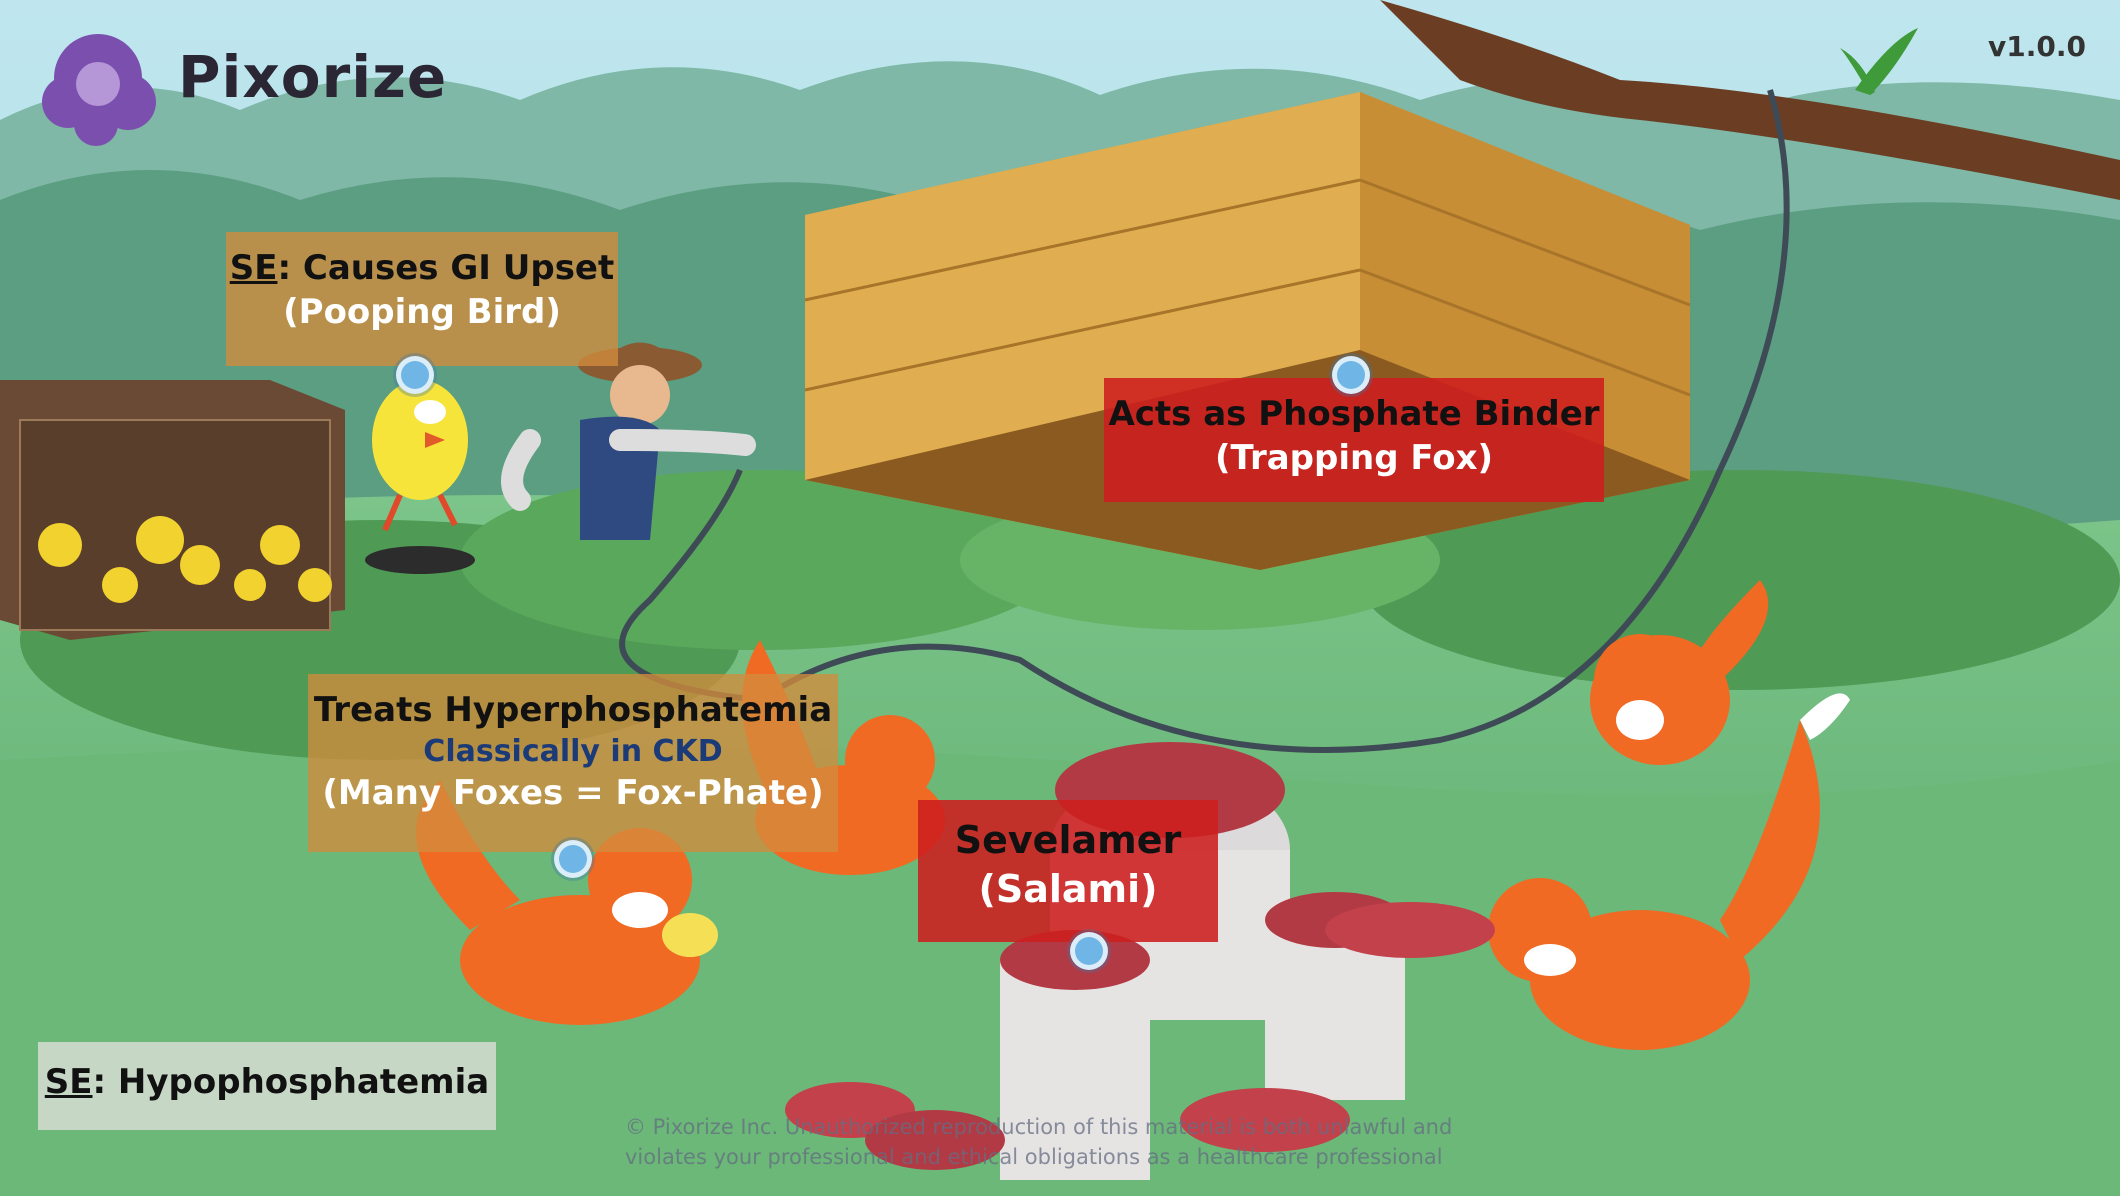 The height and width of the screenshot is (1196, 2120). What do you see at coordinates (1089, 951) in the screenshot?
I see `hotspot-salami` at bounding box center [1089, 951].